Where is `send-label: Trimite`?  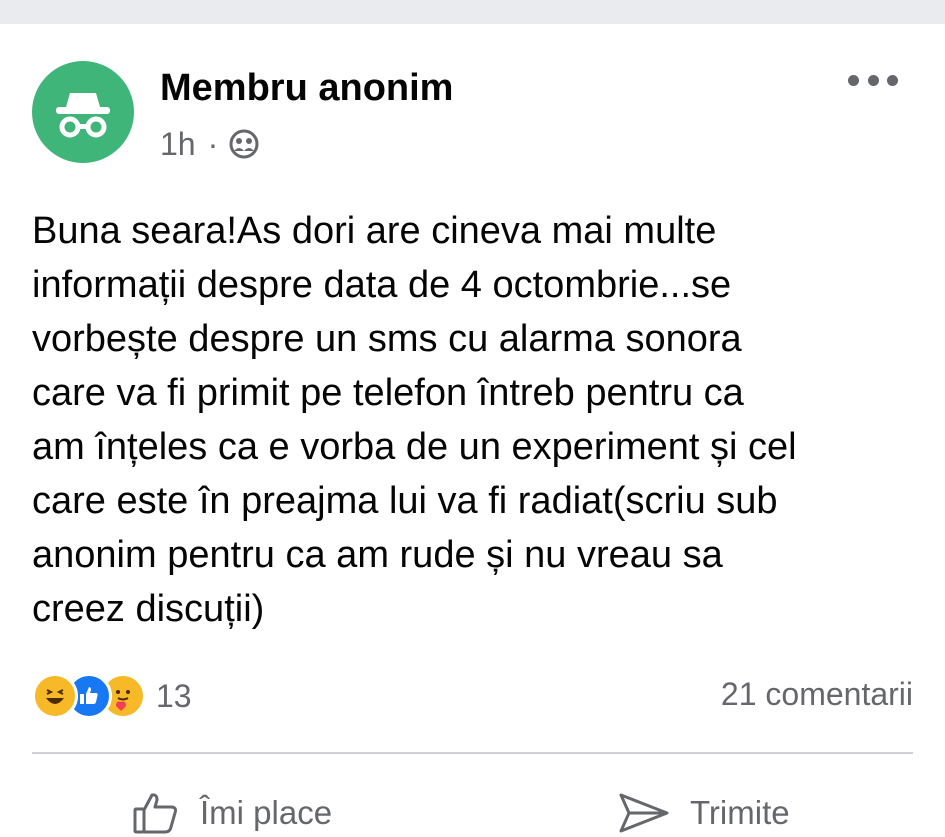 send-label: Trimite is located at coordinates (740, 812).